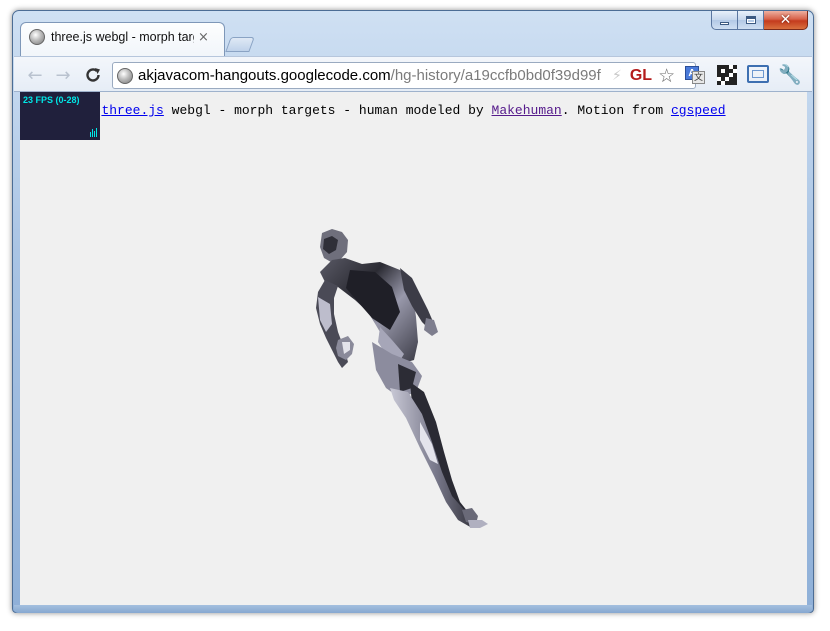 The width and height of the screenshot is (830, 631). What do you see at coordinates (60, 130) in the screenshot?
I see `fps-graph` at bounding box center [60, 130].